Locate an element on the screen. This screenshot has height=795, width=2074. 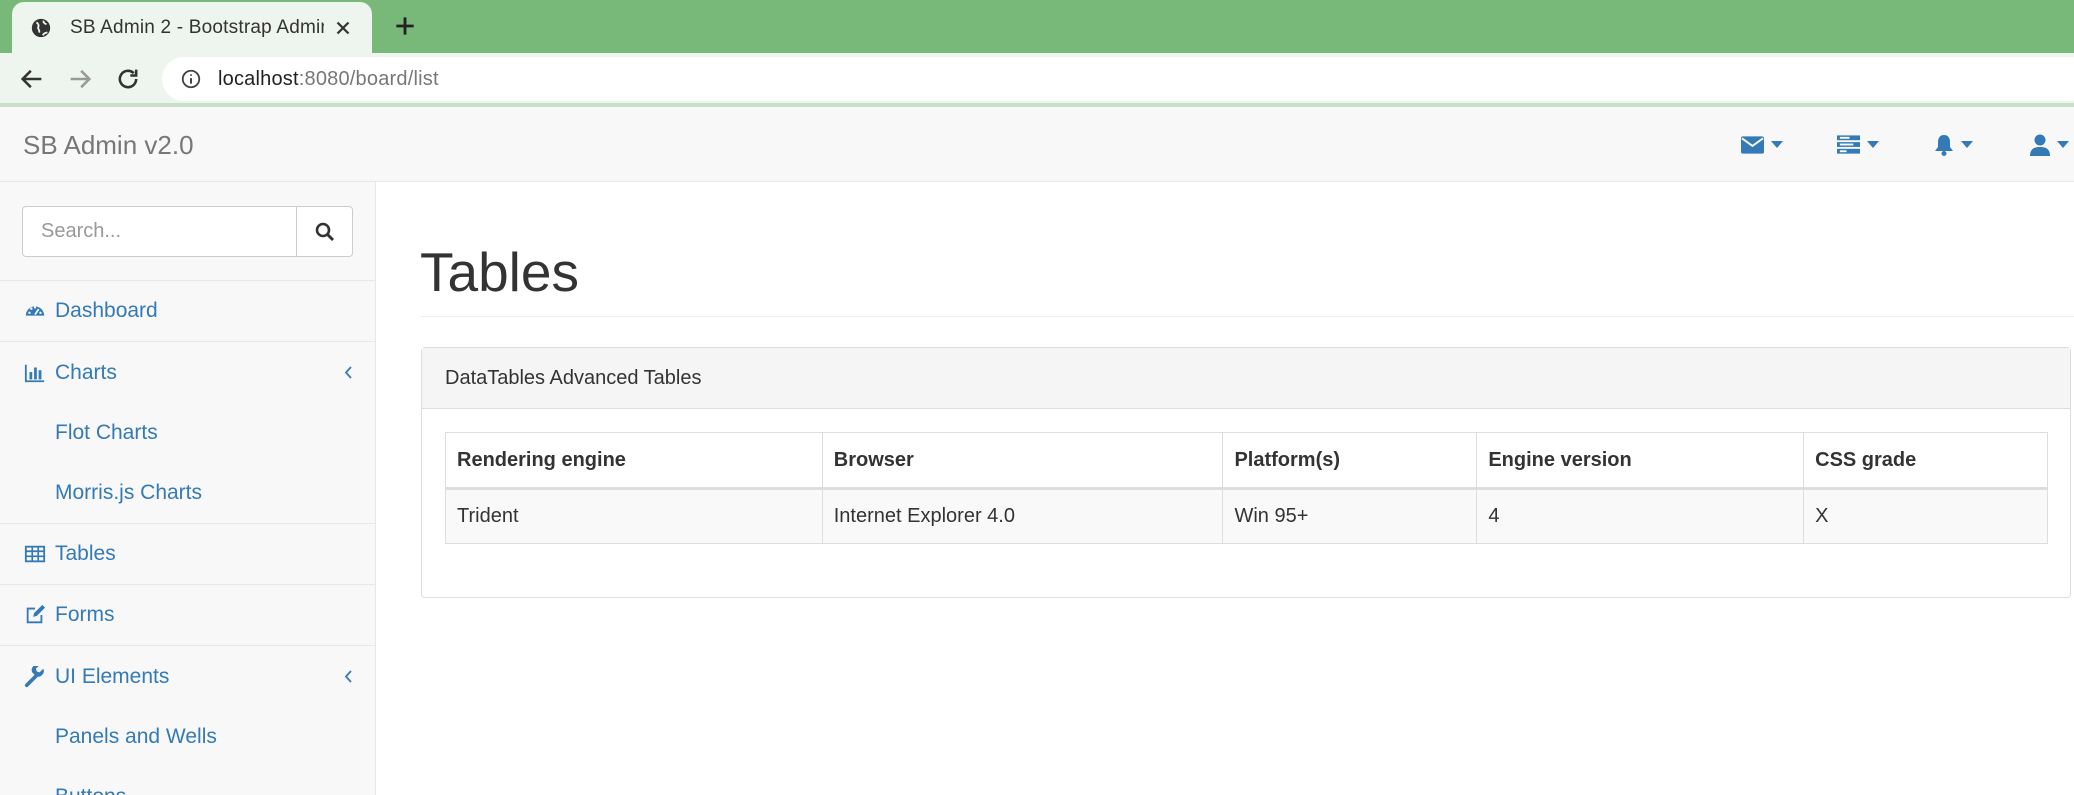
table-cell: Trident is located at coordinates (634, 516).